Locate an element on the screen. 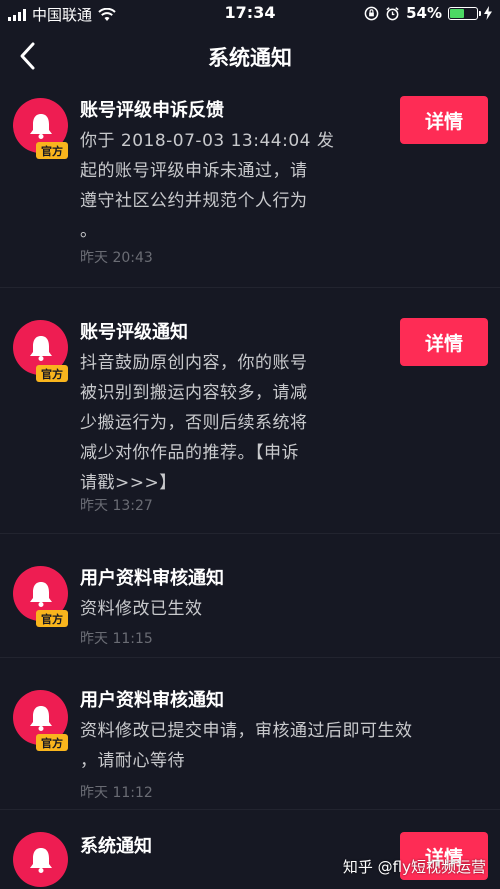  notification-body: 资料修改已生效 is located at coordinates (141, 609).